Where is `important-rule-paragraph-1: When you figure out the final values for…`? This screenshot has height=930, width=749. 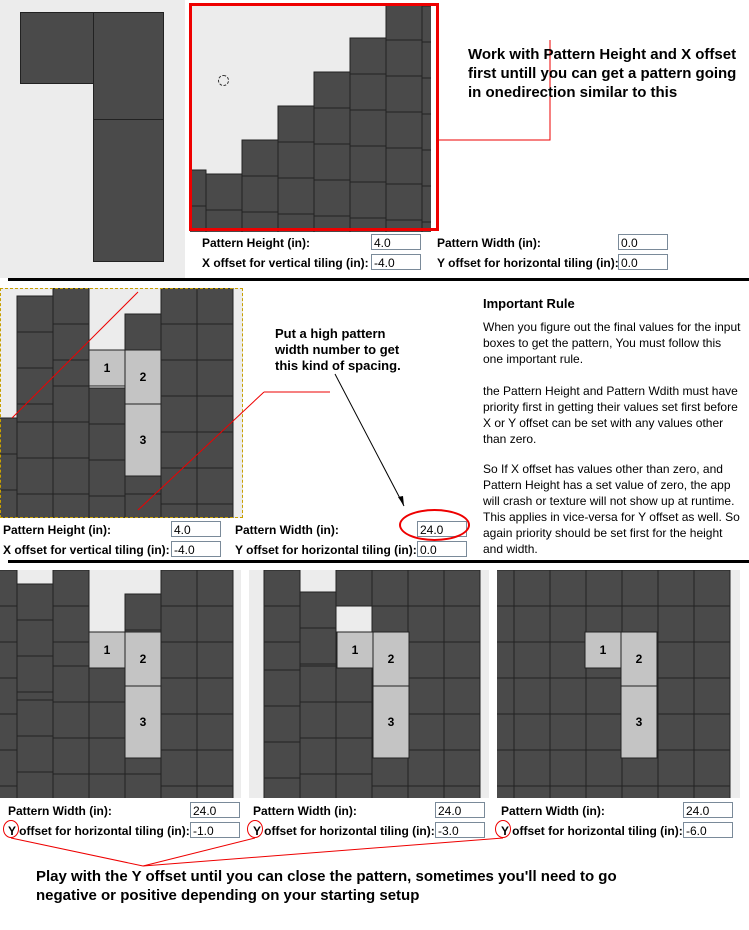
important-rule-paragraph-1: When you figure out the final values for… is located at coordinates (612, 343).